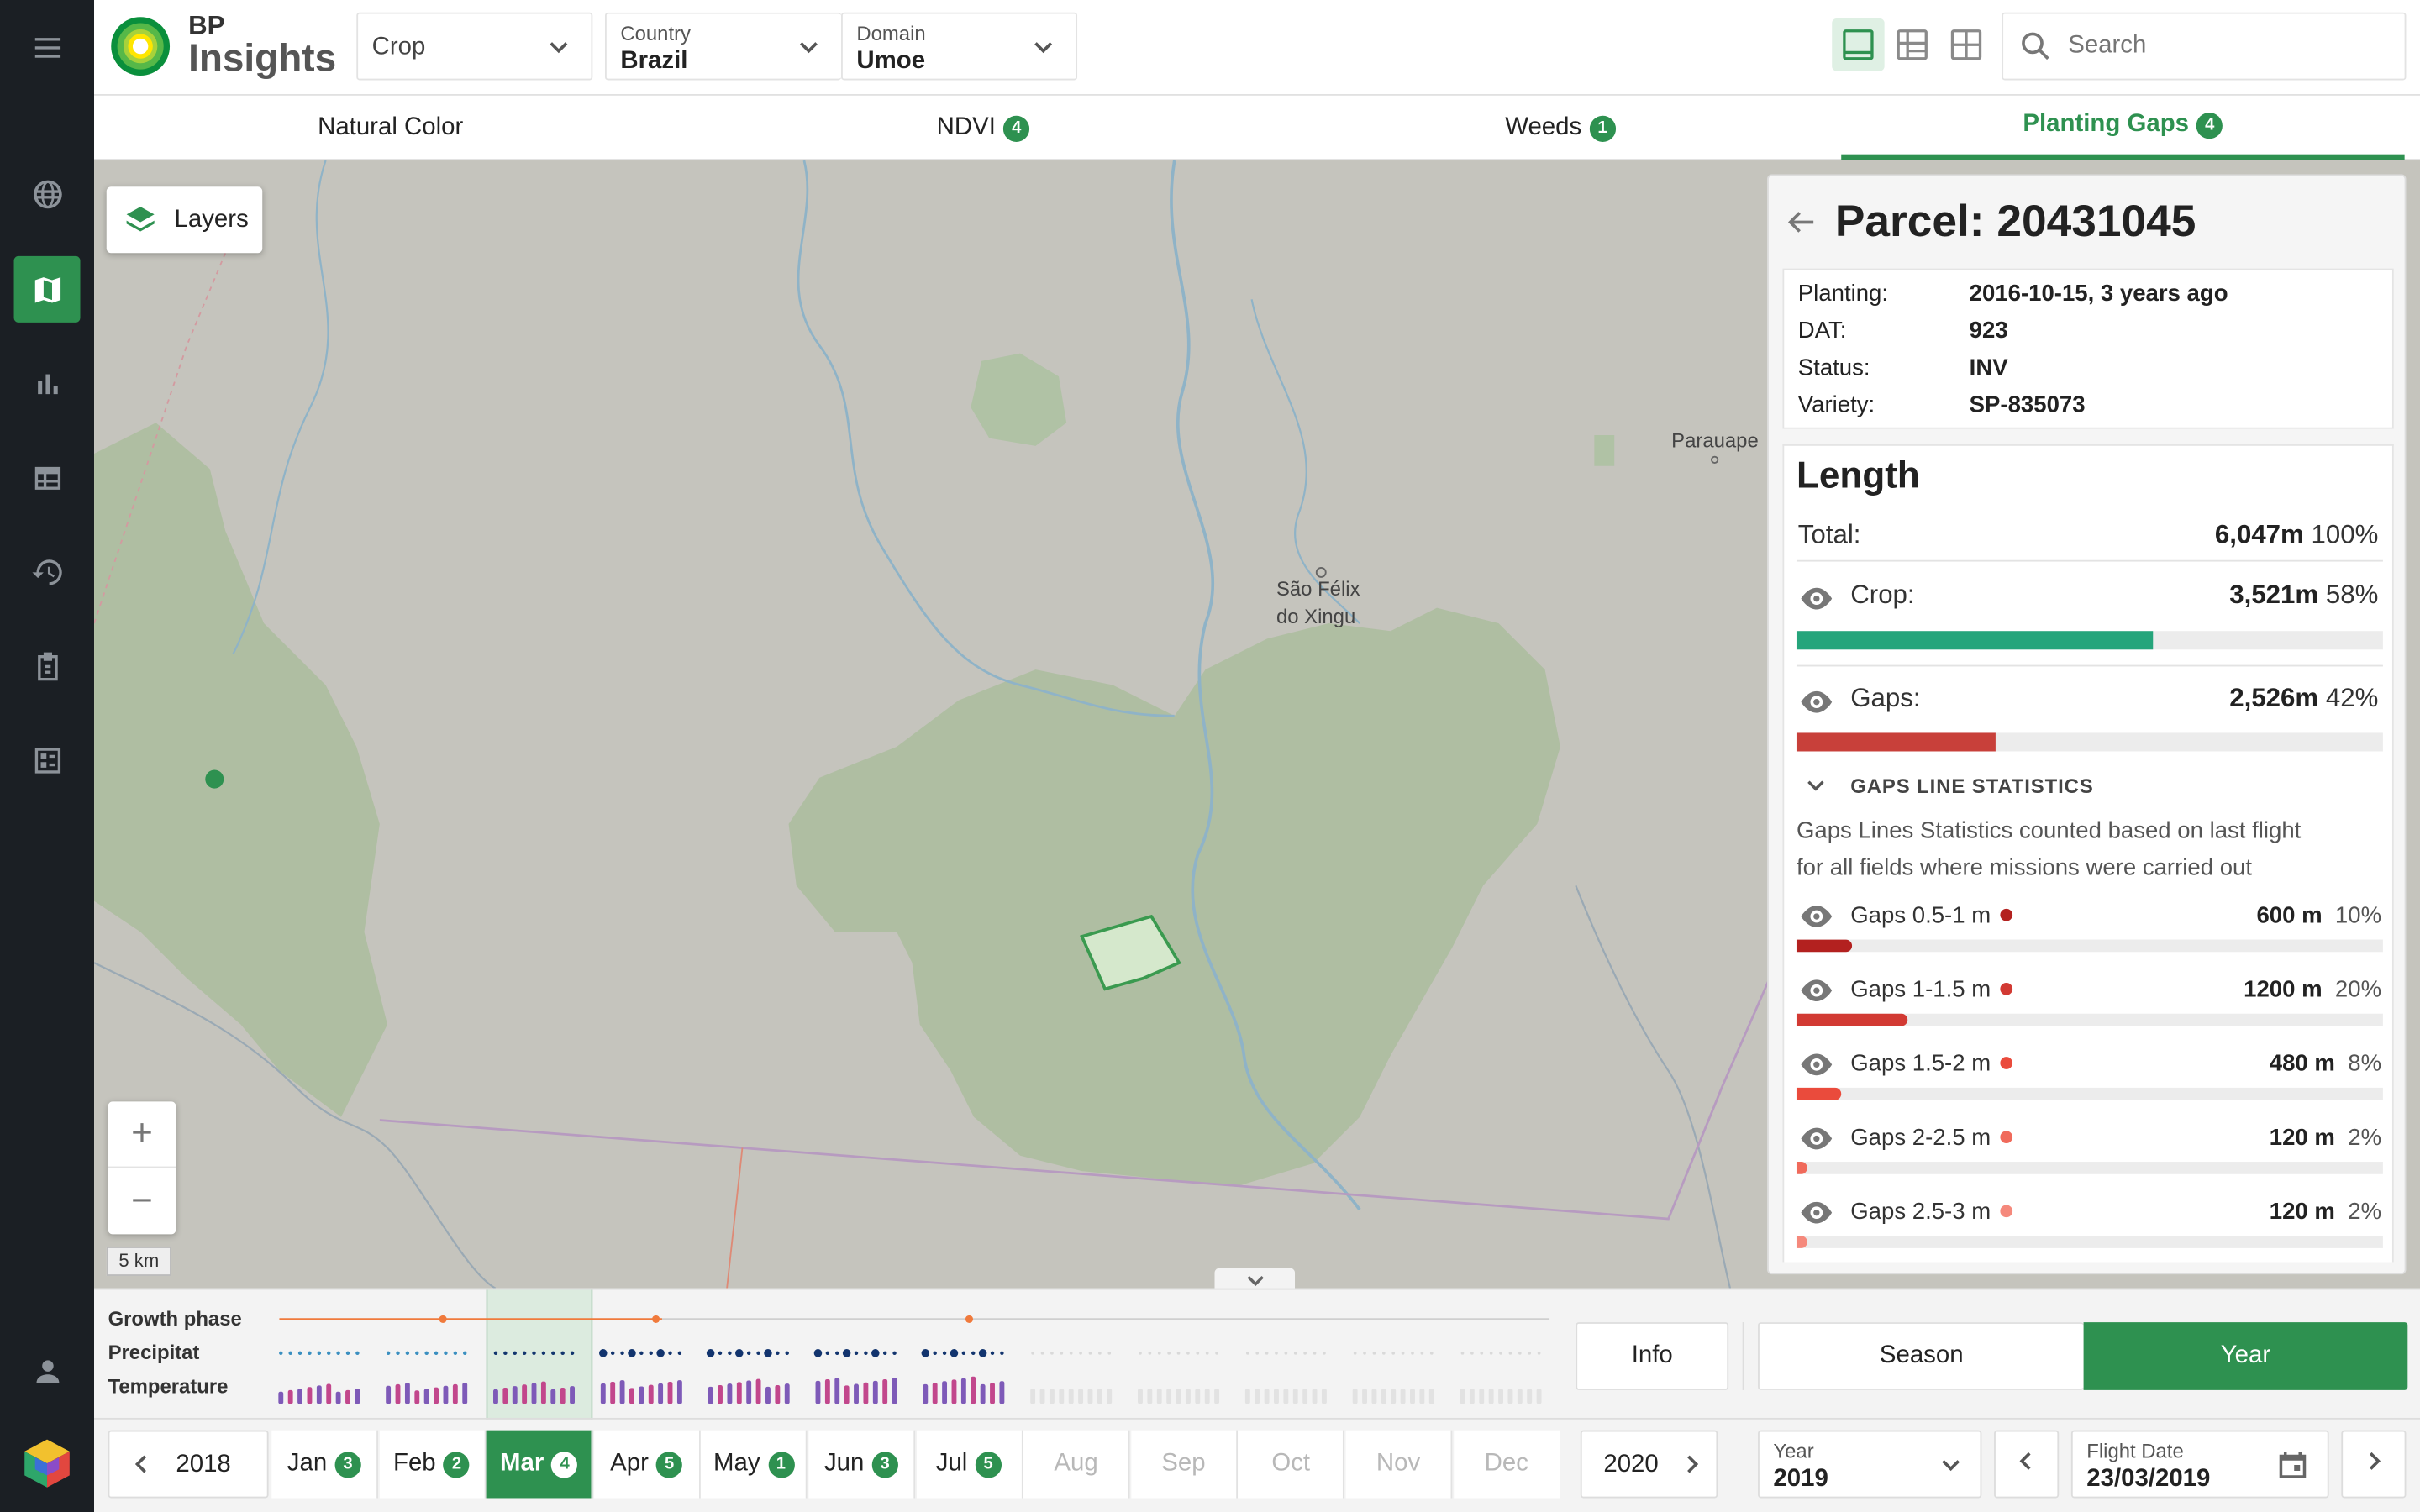 Image resolution: width=2420 pixels, height=1512 pixels. Describe the element at coordinates (2245, 1356) in the screenshot. I see `year-toggle: Year` at that location.